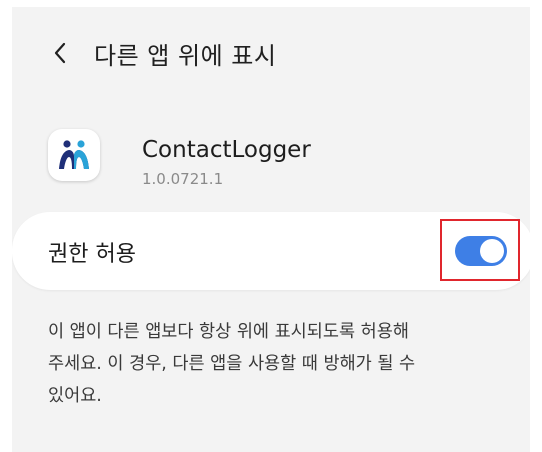  Describe the element at coordinates (492, 251) in the screenshot. I see `toggle-knob` at that location.